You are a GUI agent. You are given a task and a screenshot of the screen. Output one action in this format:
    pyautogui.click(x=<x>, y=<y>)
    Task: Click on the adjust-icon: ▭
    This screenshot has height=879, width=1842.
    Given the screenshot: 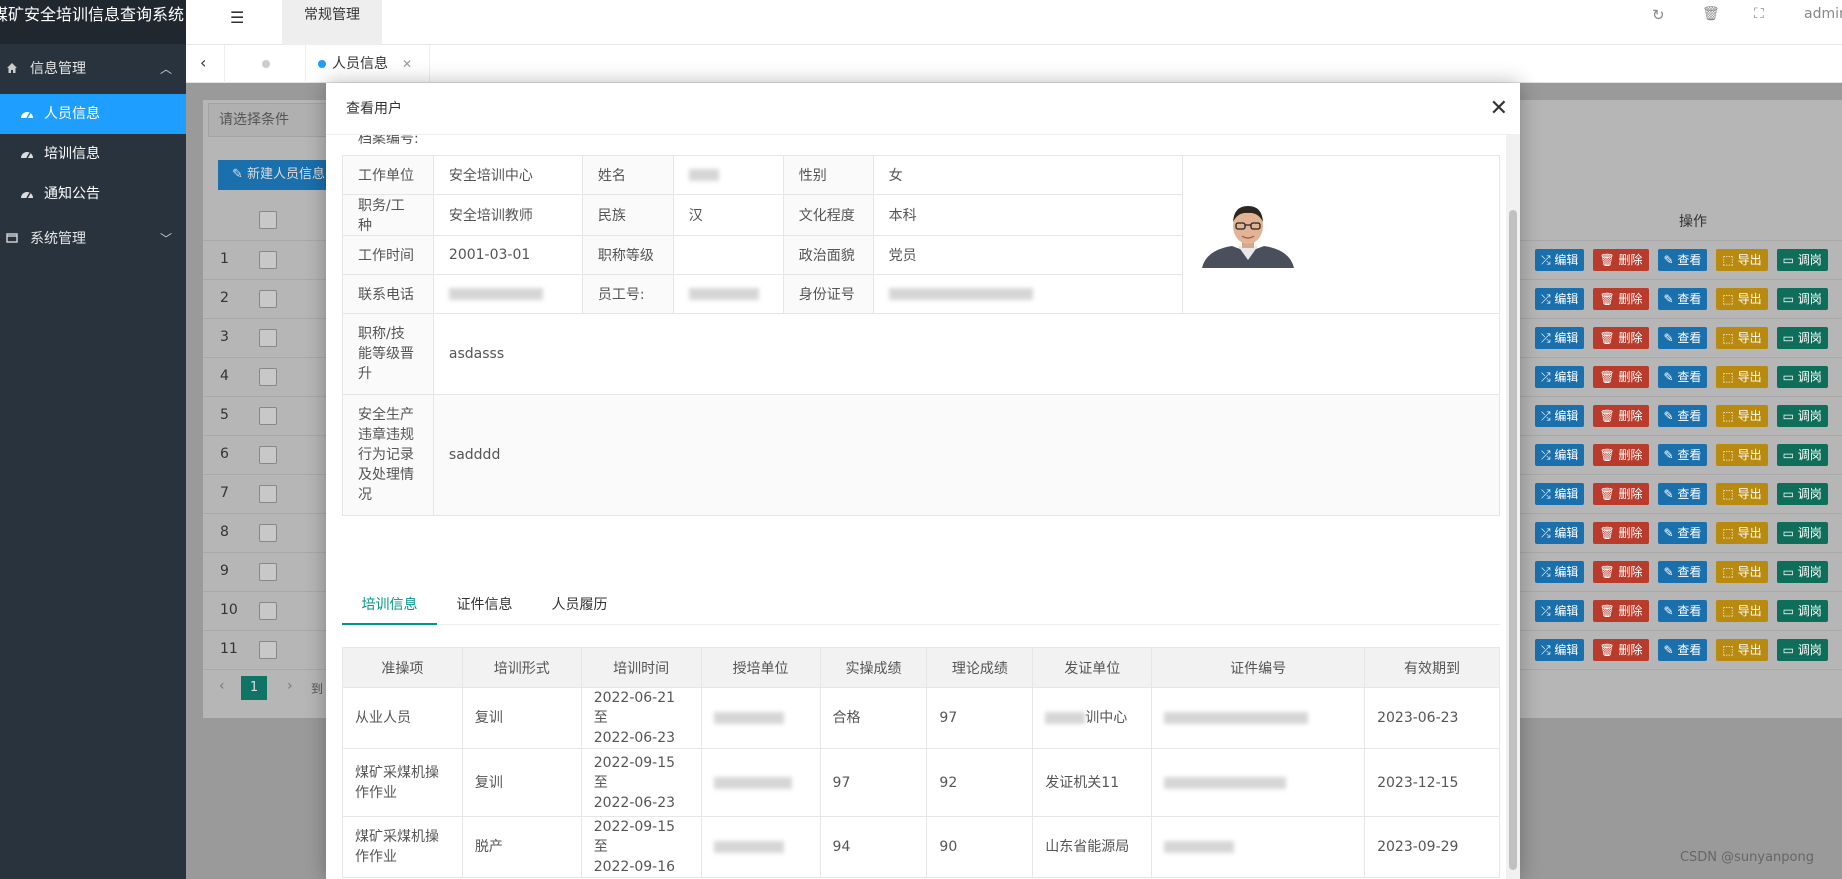 What is the action you would take?
    pyautogui.click(x=1790, y=533)
    